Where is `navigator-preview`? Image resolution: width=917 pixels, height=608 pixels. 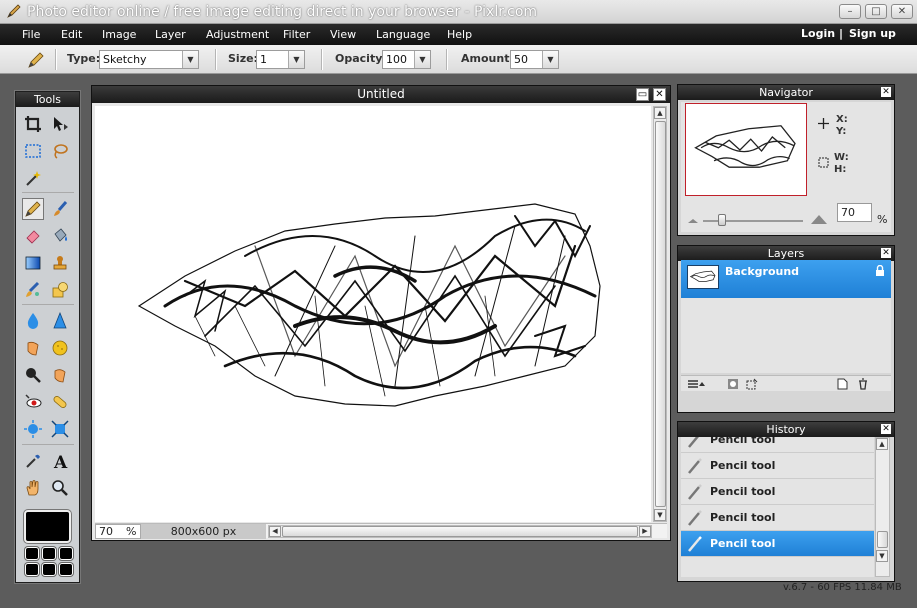
navigator-preview is located at coordinates (746, 149).